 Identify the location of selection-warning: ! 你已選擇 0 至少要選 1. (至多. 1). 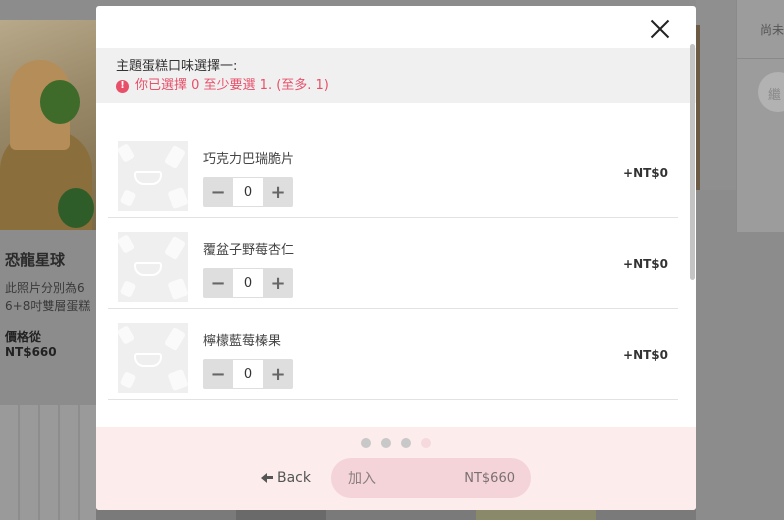
(406, 86).